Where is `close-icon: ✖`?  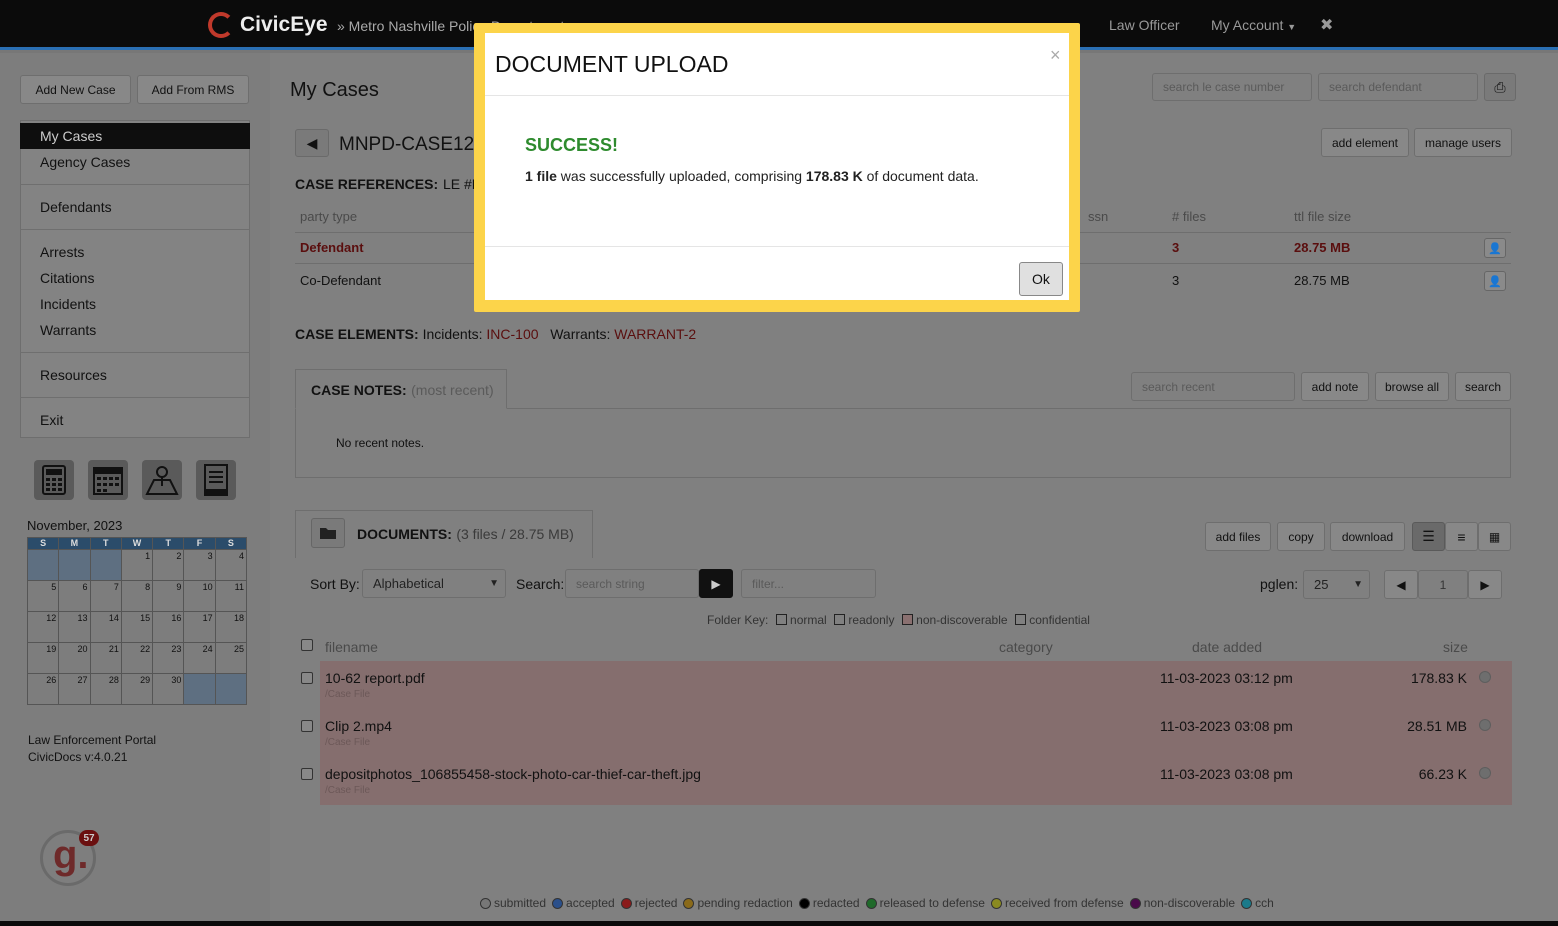 close-icon: ✖ is located at coordinates (1326, 25).